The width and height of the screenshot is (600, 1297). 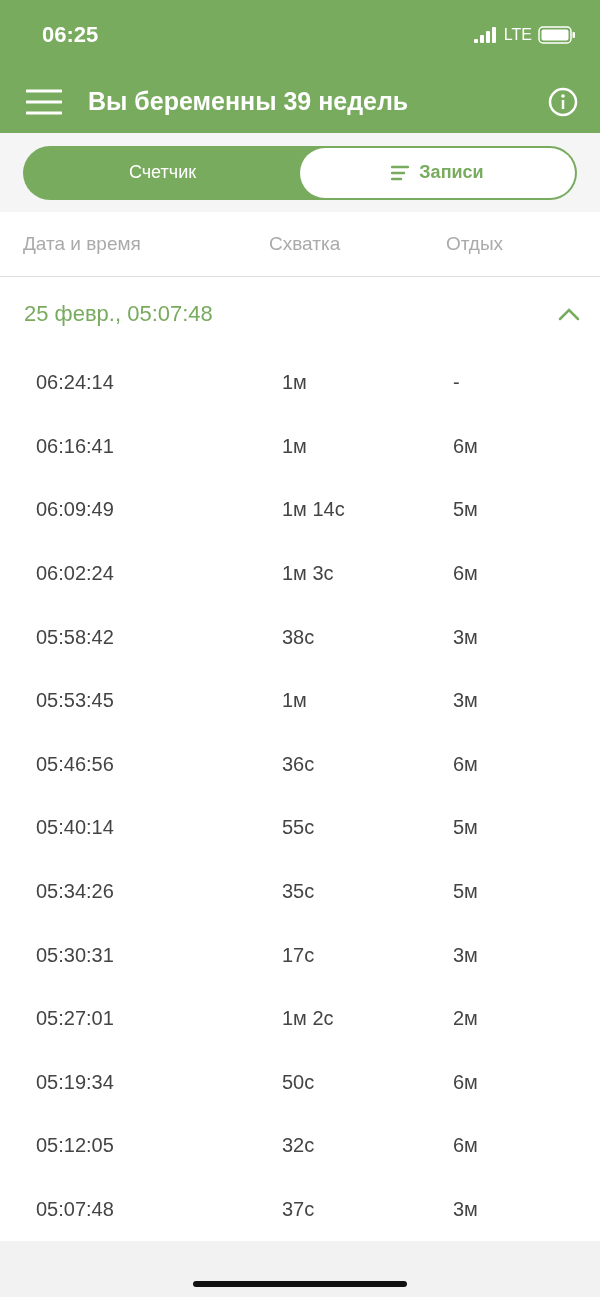 What do you see at coordinates (466, 1019) in the screenshot?
I see `table-cell-text: 2м` at bounding box center [466, 1019].